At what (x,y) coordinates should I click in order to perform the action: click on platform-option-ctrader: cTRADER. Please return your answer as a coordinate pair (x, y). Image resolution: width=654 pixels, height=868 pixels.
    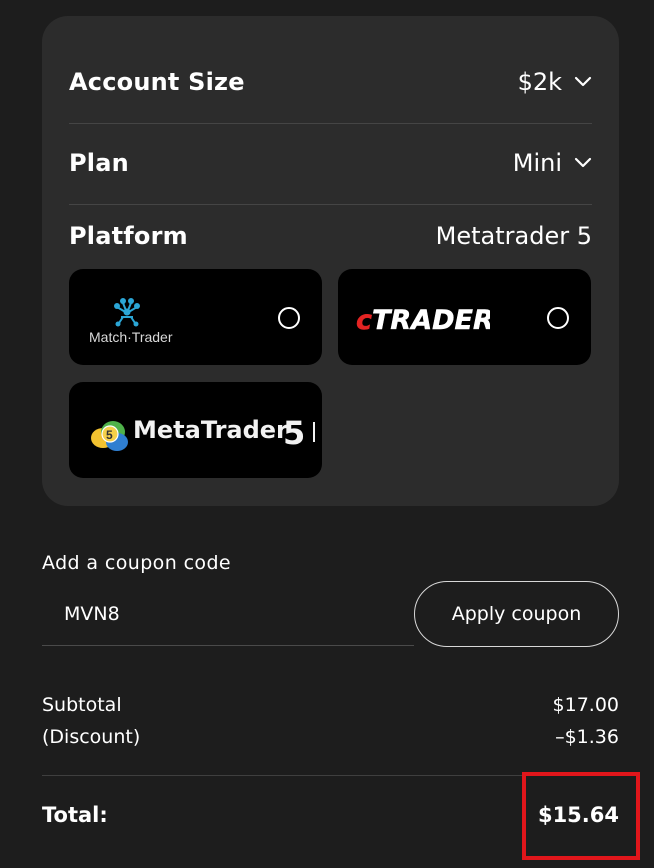
    Looking at the image, I should click on (464, 317).